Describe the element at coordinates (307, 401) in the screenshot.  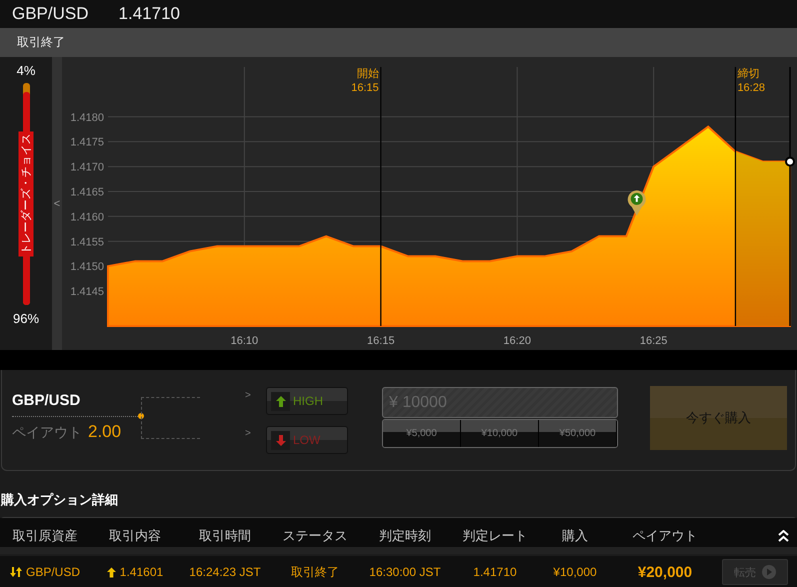
I see `high-button: HIGH` at that location.